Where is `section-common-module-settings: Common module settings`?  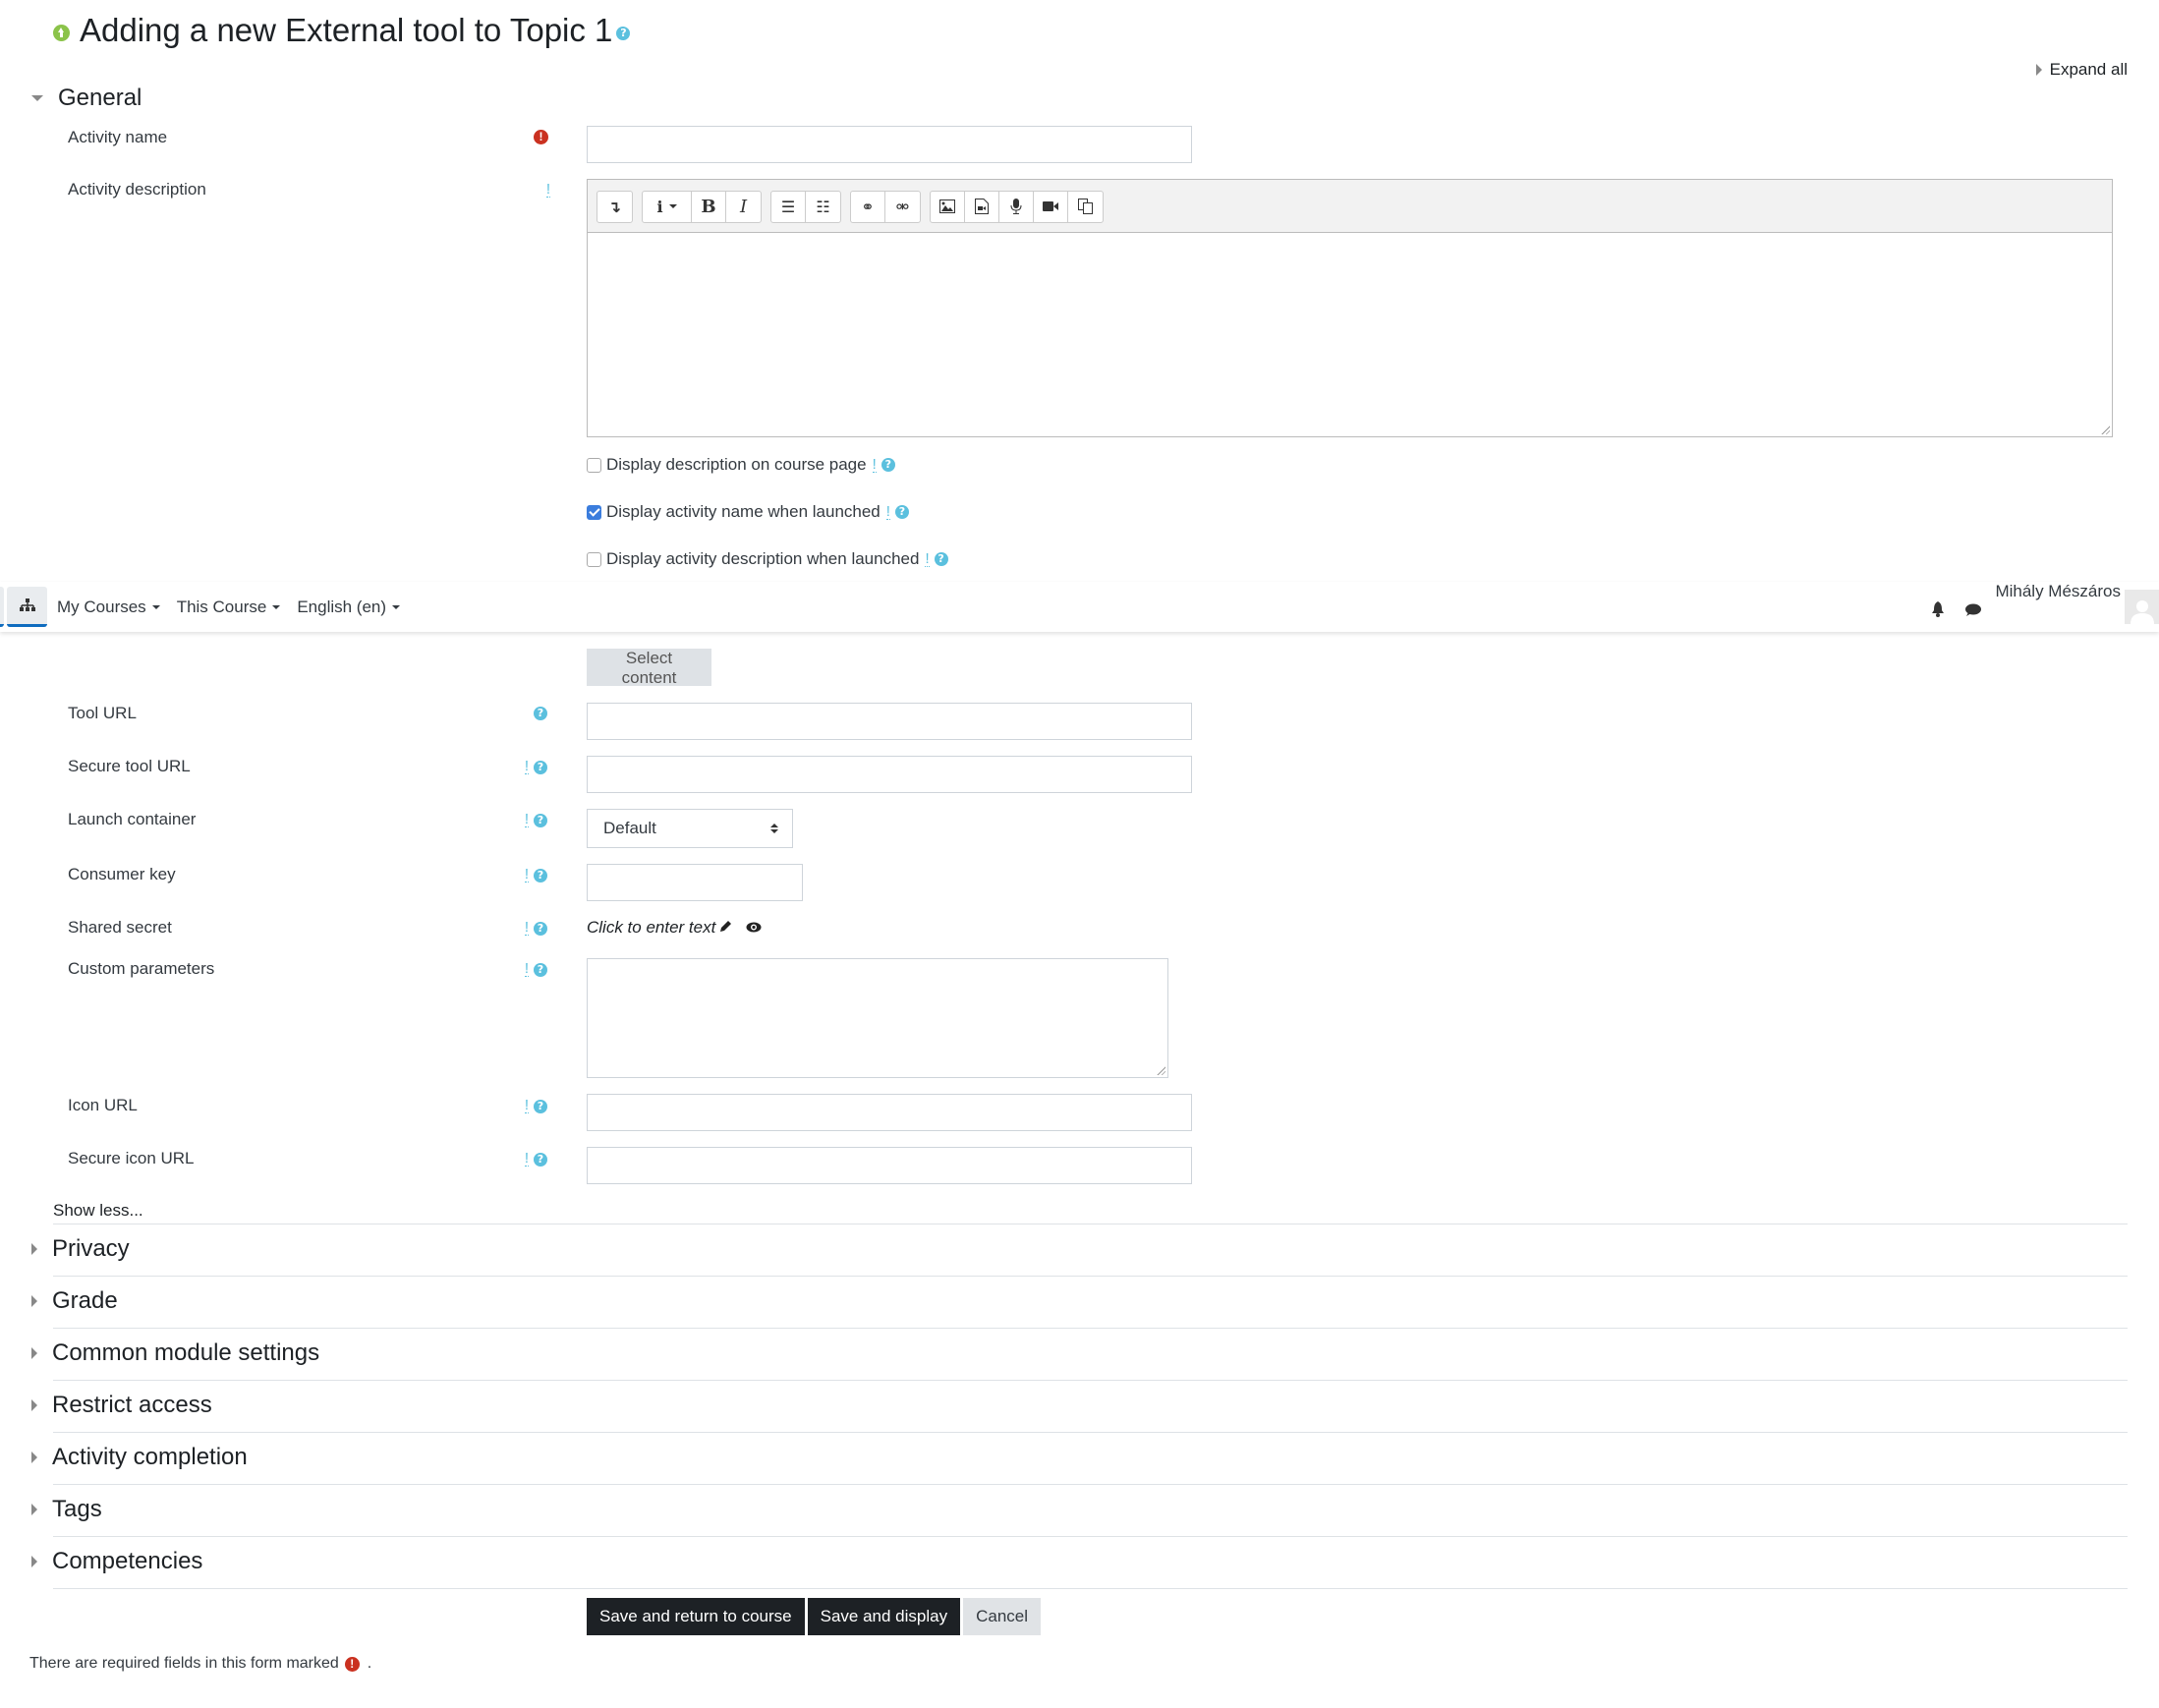
section-common-module-settings: Common module settings is located at coordinates (175, 1353).